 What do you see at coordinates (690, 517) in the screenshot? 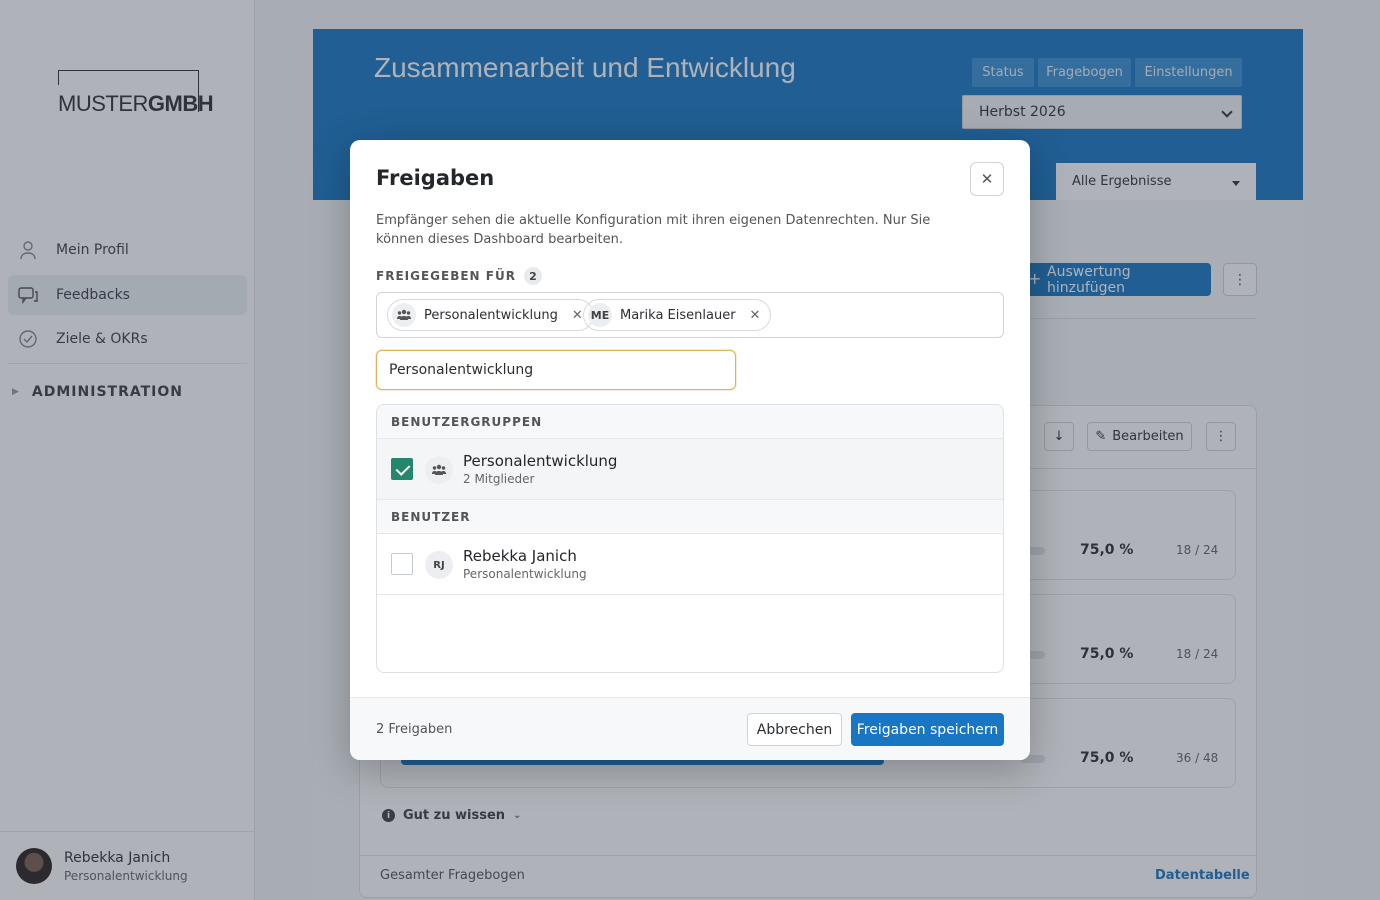
I see `results-group-heading: BENUTZER` at bounding box center [690, 517].